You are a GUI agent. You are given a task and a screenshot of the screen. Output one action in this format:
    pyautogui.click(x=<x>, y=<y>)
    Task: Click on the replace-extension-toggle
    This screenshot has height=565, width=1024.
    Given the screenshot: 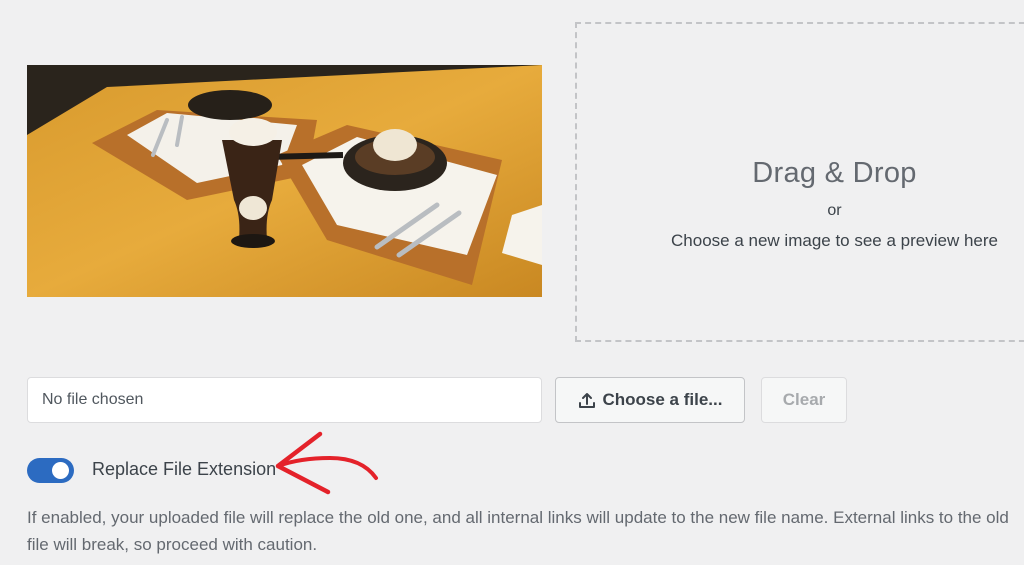 What is the action you would take?
    pyautogui.click(x=50, y=470)
    